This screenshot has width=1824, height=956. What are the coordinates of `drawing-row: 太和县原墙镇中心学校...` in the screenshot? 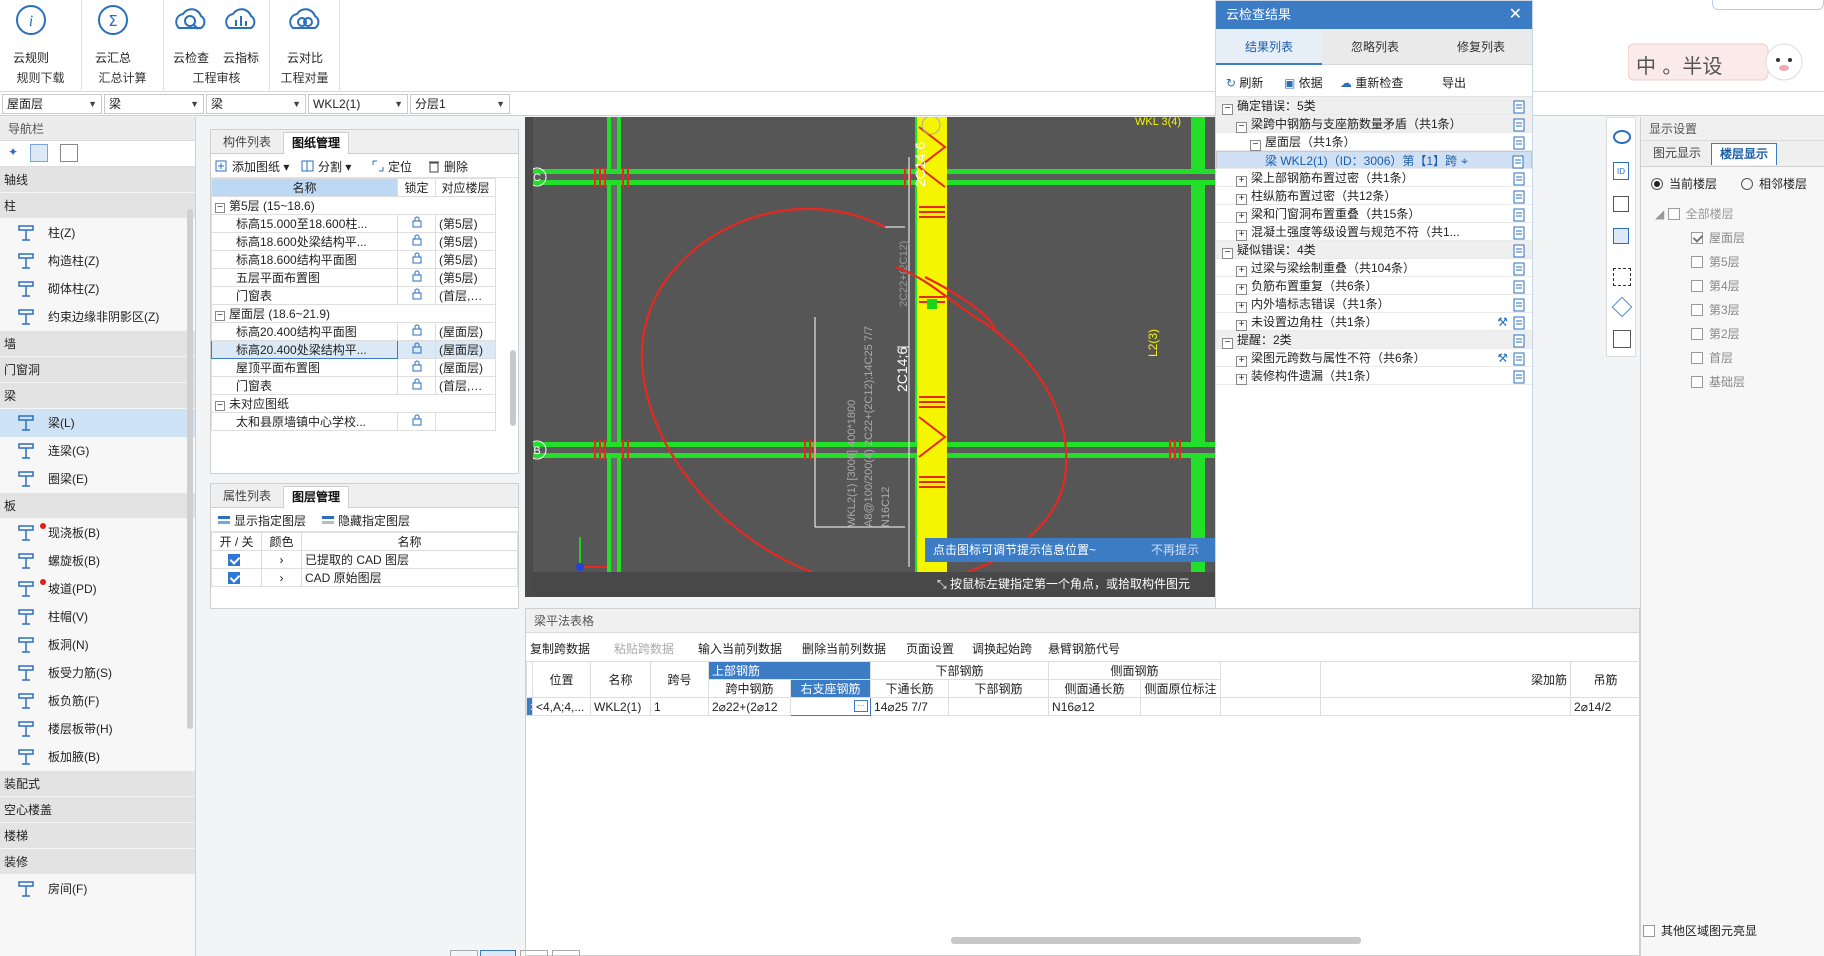 It's located at (353, 421).